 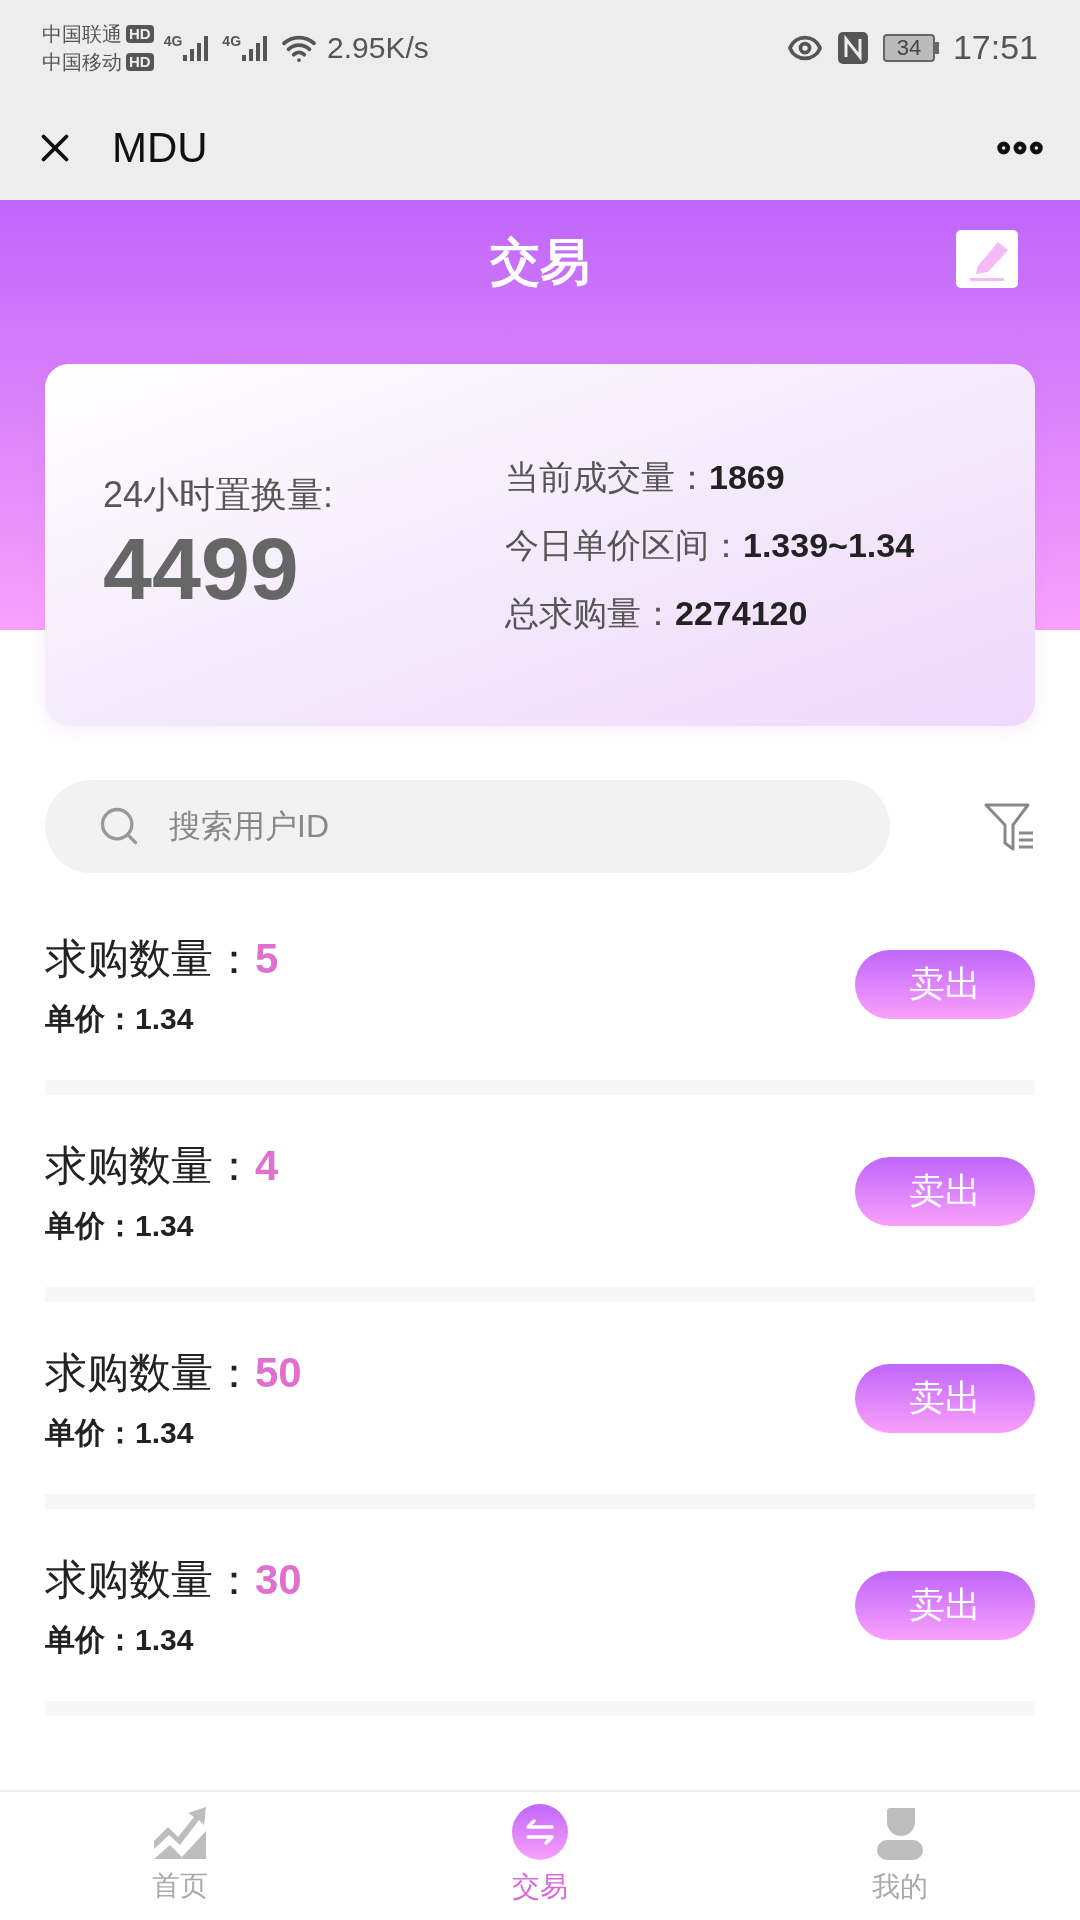 What do you see at coordinates (995, 47) in the screenshot?
I see `clock-time: 17:51` at bounding box center [995, 47].